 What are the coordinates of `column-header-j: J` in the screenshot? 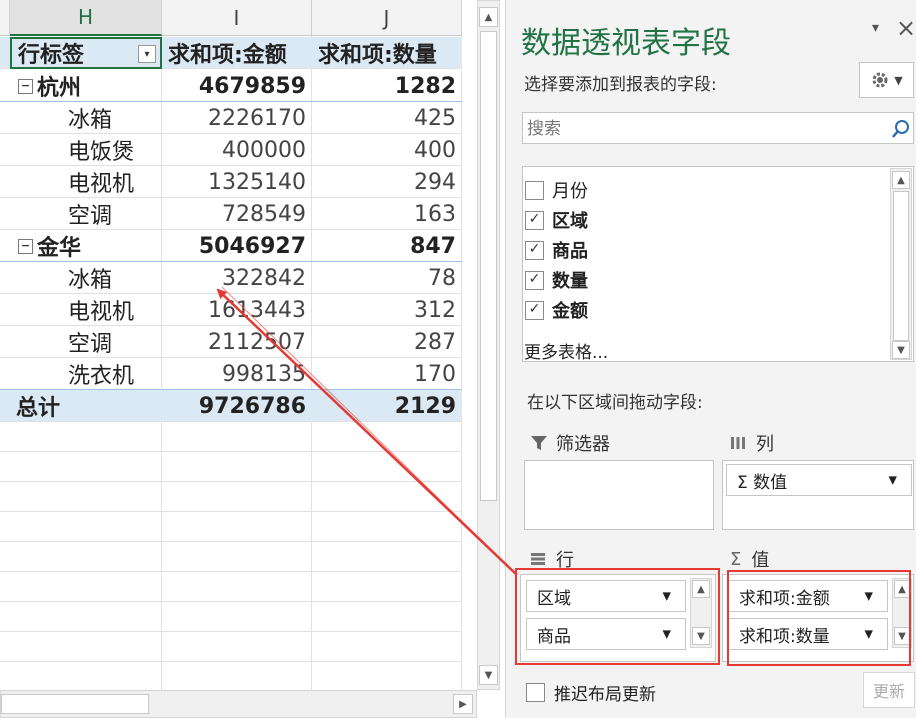 It's located at (387, 18).